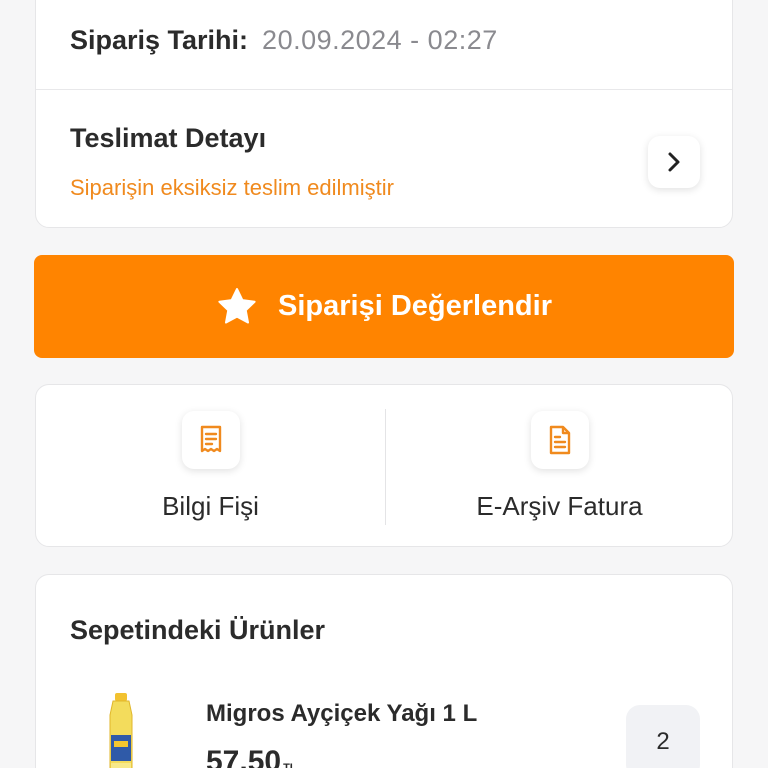 Image resolution: width=768 pixels, height=768 pixels. What do you see at coordinates (168, 138) in the screenshot?
I see `delivery-detail-title: Teslimat Detayı` at bounding box center [168, 138].